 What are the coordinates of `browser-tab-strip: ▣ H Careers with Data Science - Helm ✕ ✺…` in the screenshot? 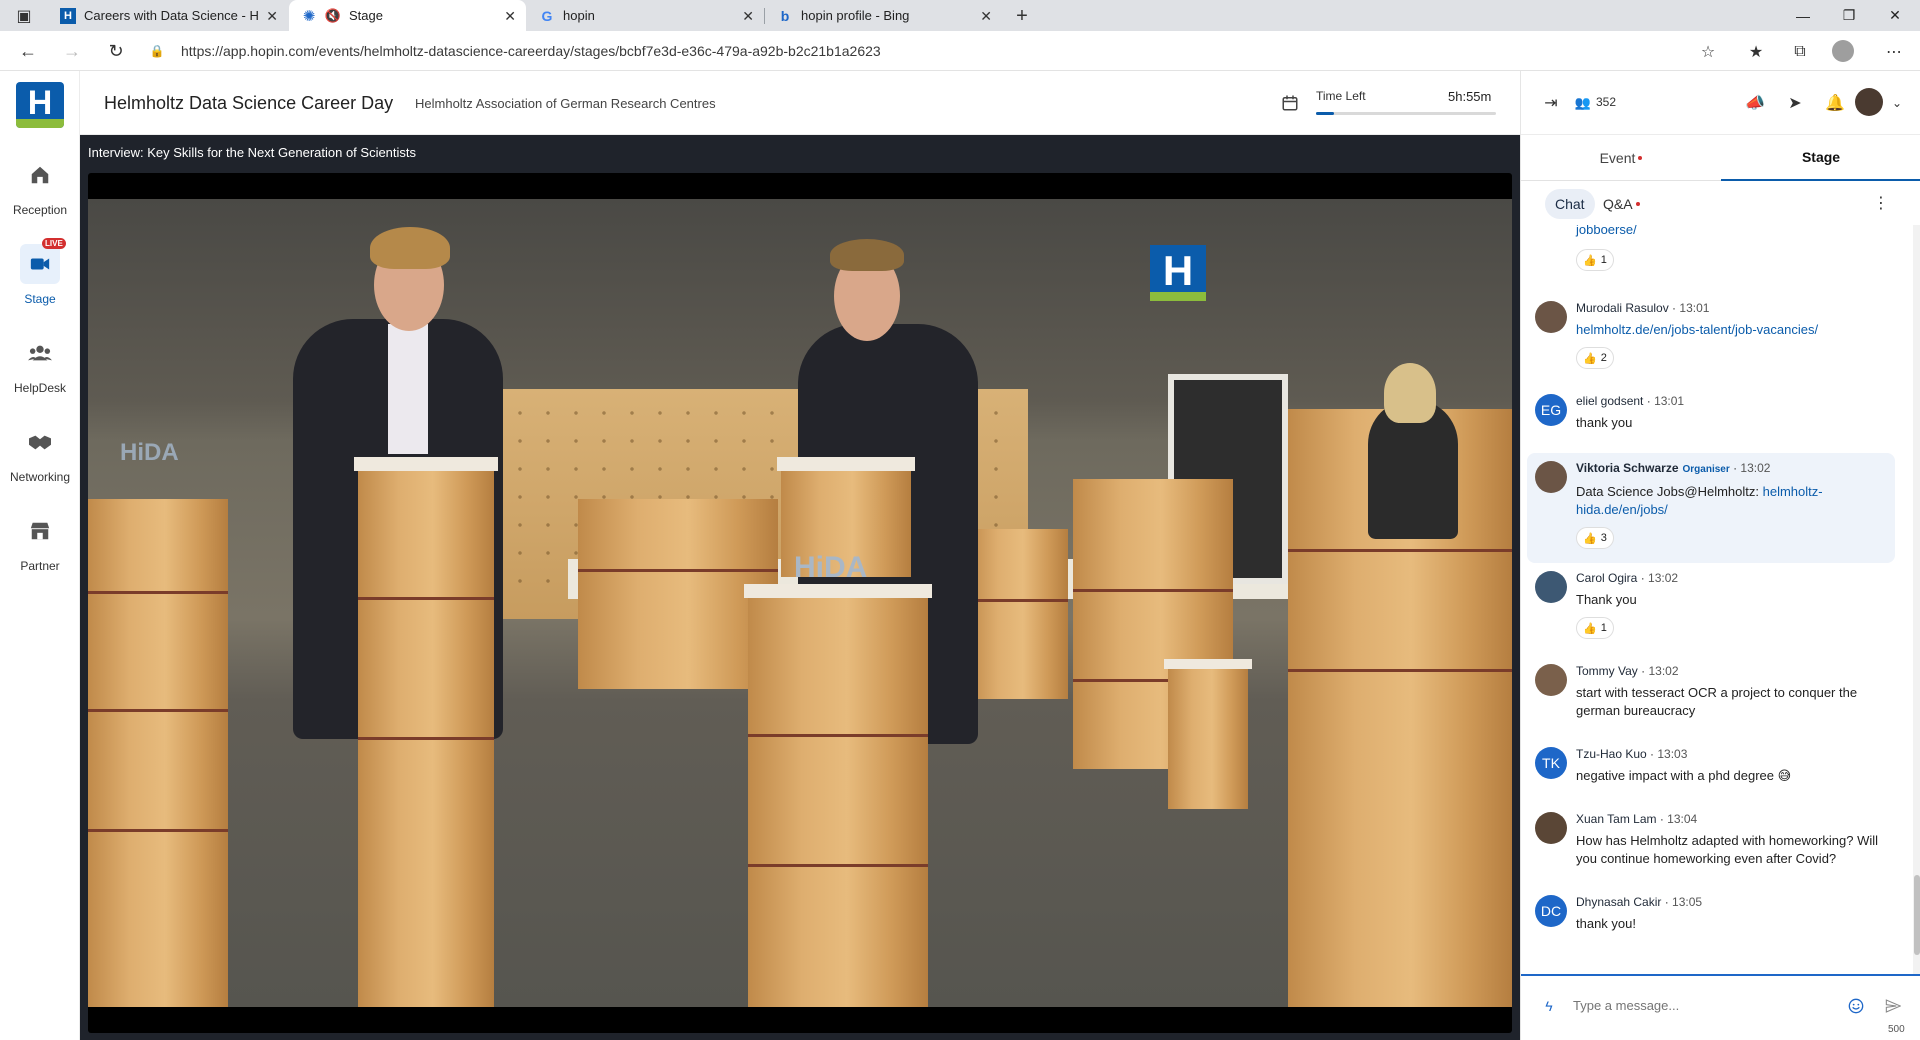 It's located at (960, 15).